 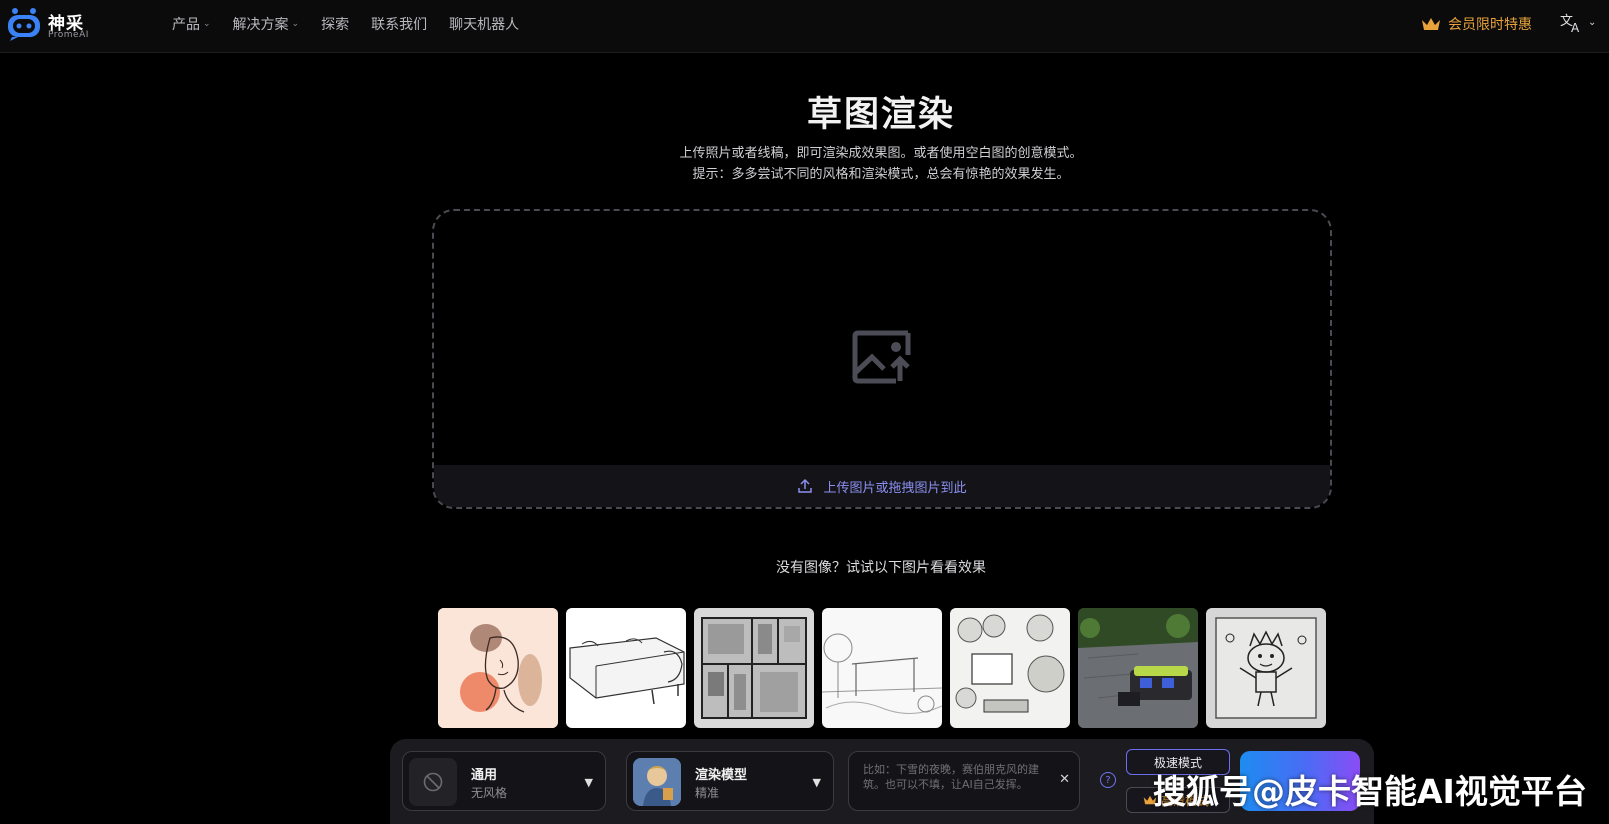 I want to click on style-label: 通用, so click(x=484, y=775).